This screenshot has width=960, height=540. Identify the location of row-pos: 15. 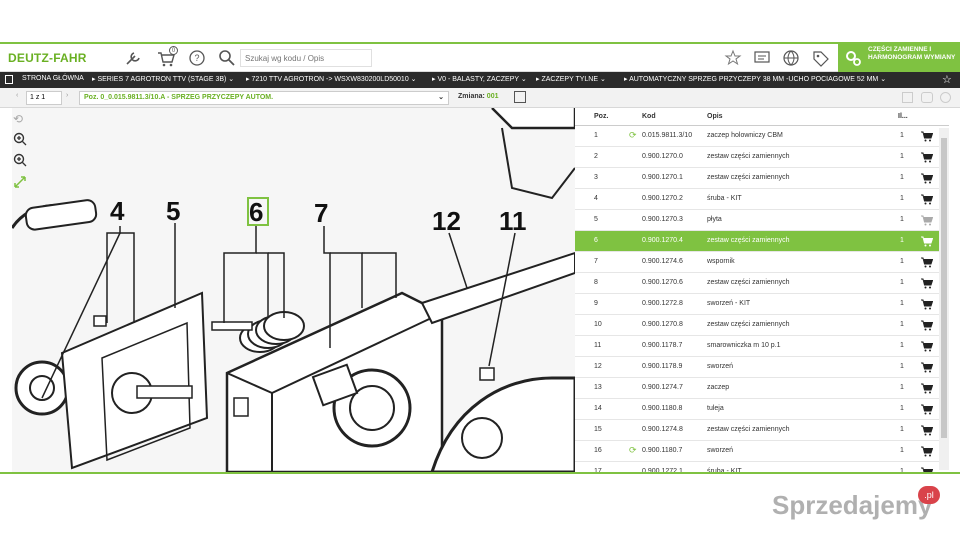
(598, 429).